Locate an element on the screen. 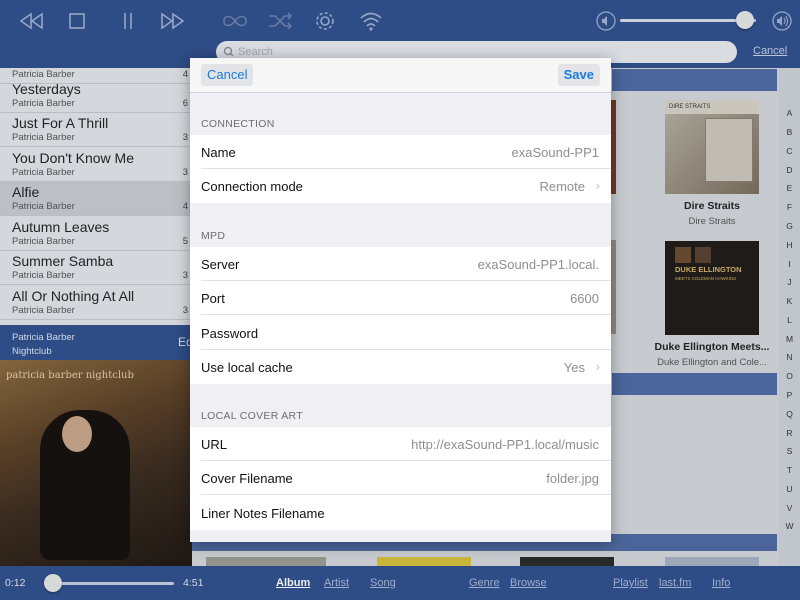 The width and height of the screenshot is (800, 600). url-row: URL http://exaSound-PP1.local/music is located at coordinates (400, 444).